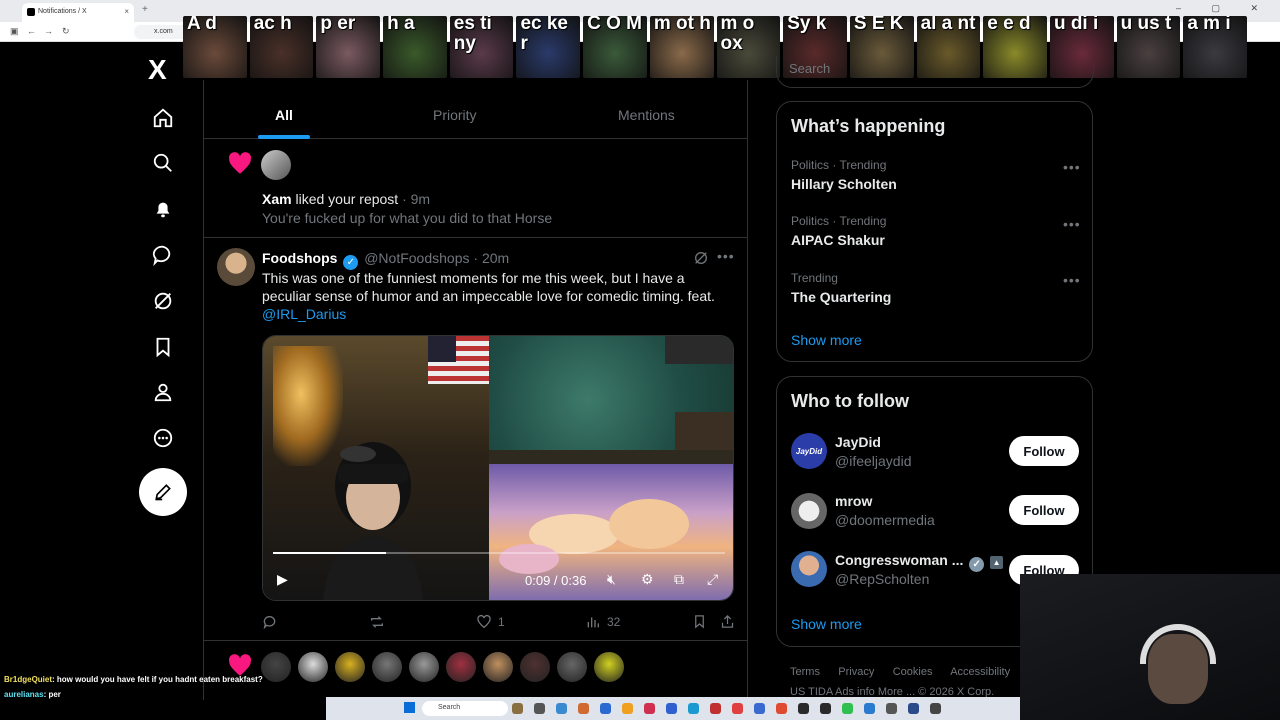 Image resolution: width=1280 pixels, height=720 pixels. What do you see at coordinates (416, 258) in the screenshot?
I see `tweet-author-handle: @NotFoodshops` at bounding box center [416, 258].